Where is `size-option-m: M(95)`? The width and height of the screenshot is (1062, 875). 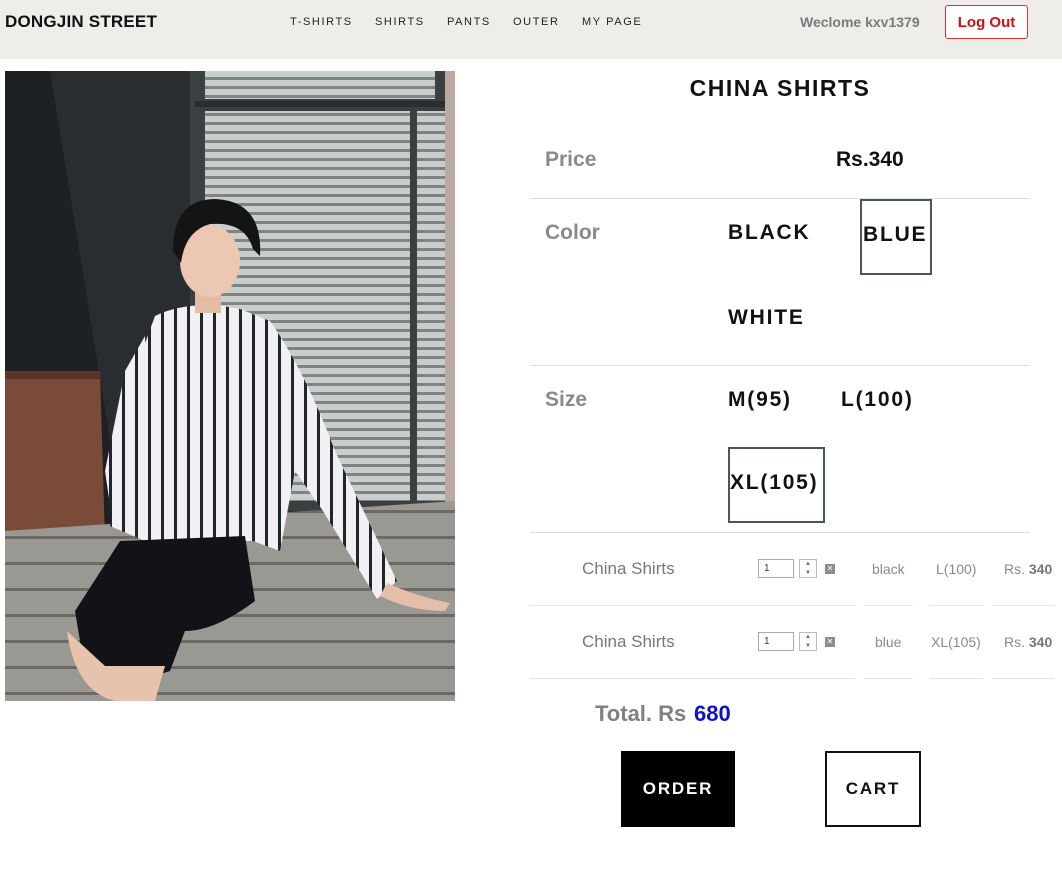 size-option-m: M(95) is located at coordinates (760, 400).